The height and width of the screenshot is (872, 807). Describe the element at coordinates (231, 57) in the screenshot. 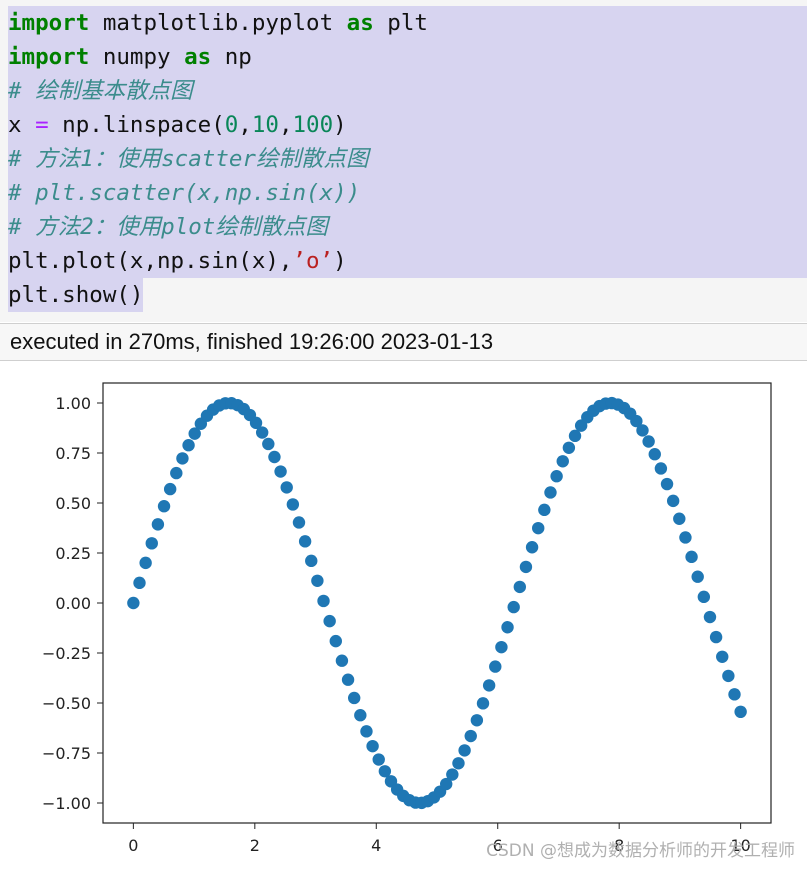

I see `code-text: np` at that location.